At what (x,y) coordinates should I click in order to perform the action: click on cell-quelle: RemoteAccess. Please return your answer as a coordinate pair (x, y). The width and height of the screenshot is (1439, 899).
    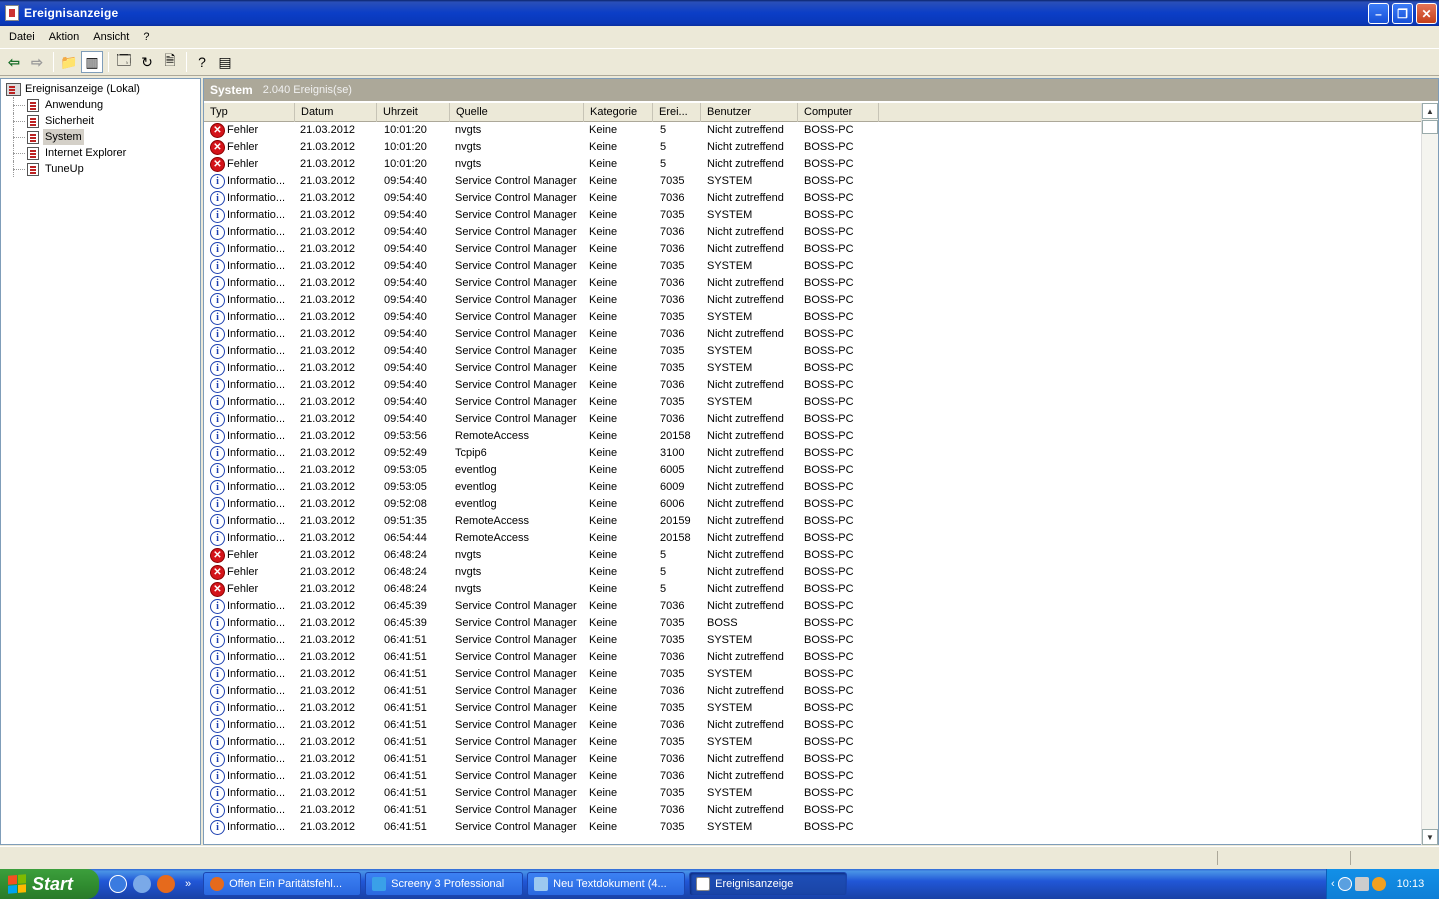
    Looking at the image, I should click on (492, 538).